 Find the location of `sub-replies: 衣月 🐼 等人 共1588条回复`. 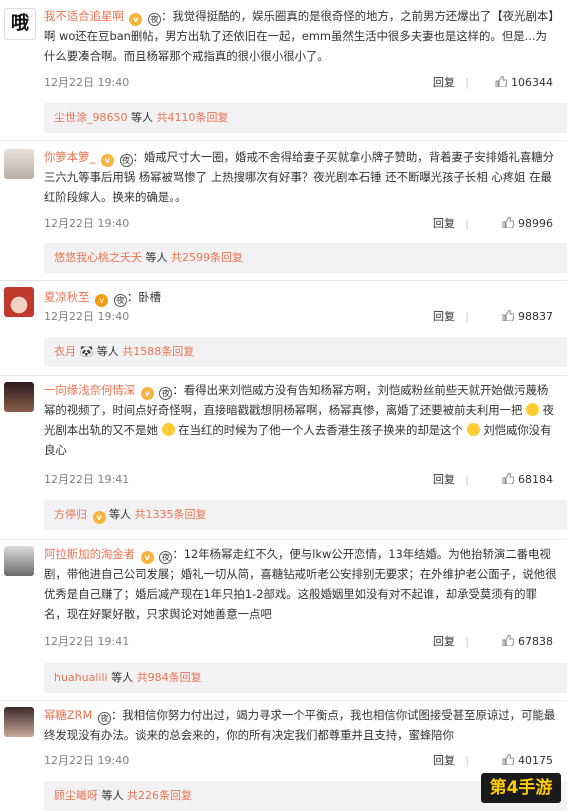

sub-replies: 衣月 🐼 等人 共1588条回复 is located at coordinates (305, 352).